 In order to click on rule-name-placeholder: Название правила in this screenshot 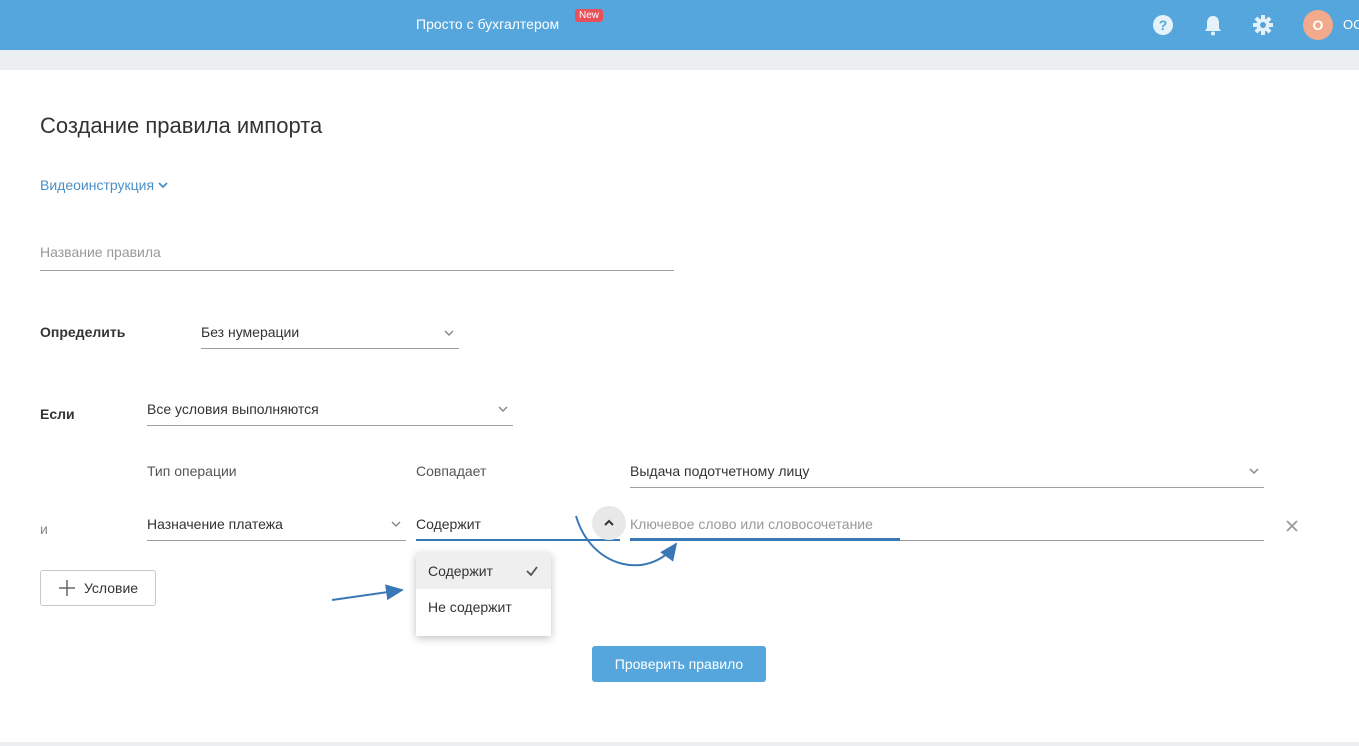, I will do `click(100, 252)`.